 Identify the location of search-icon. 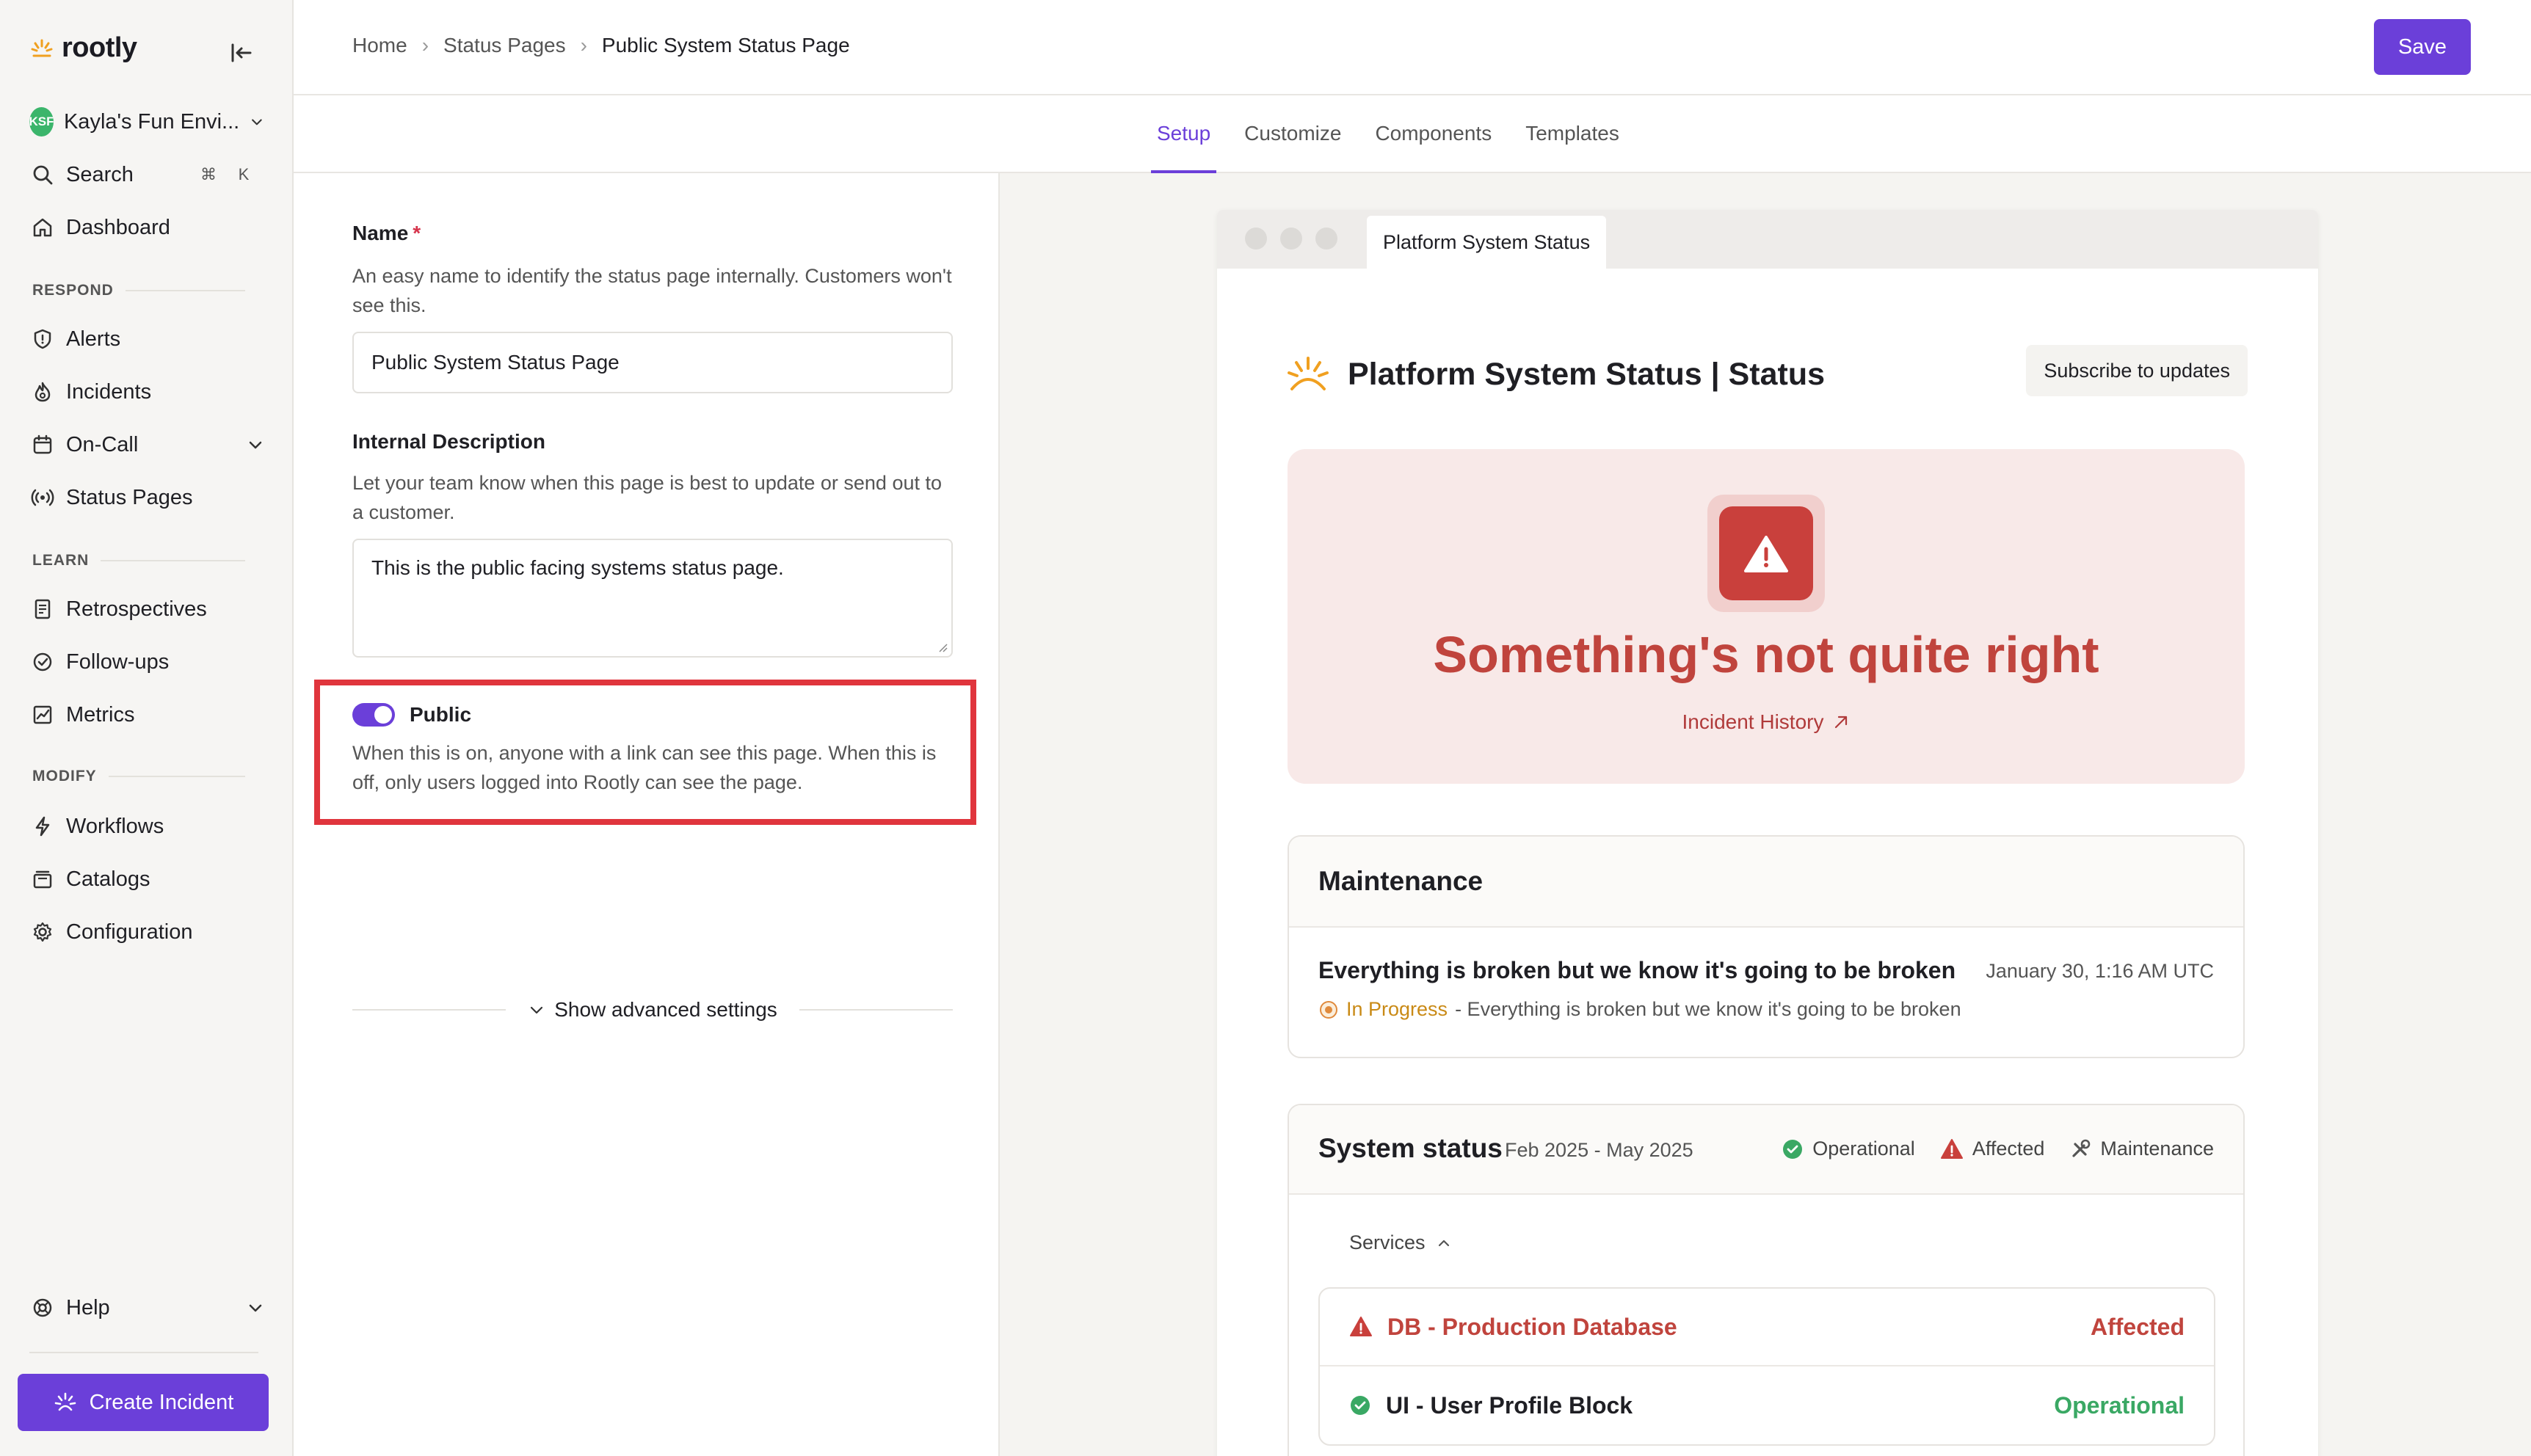
(42, 175).